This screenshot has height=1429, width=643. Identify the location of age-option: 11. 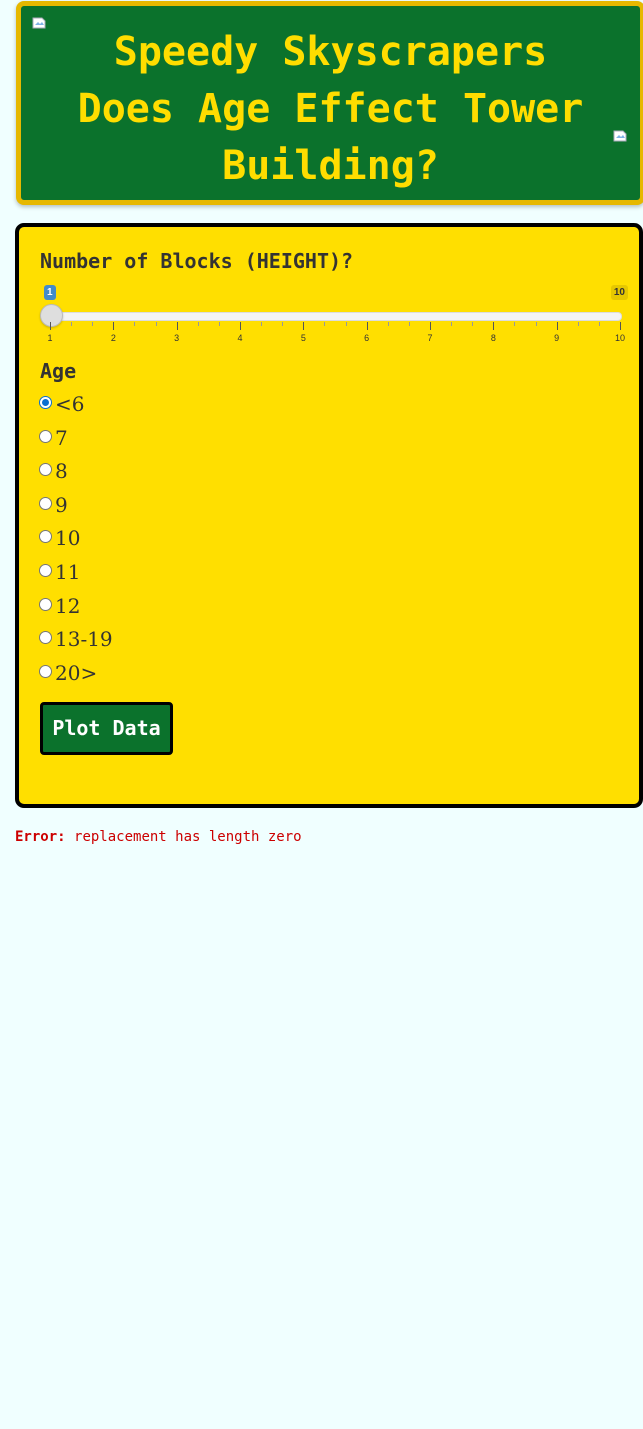
(59, 575).